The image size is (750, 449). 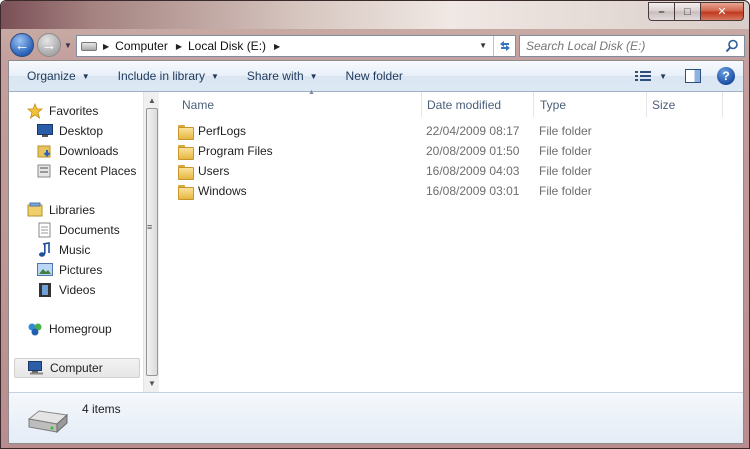 I want to click on file-name: PerfLogs, so click(x=222, y=131).